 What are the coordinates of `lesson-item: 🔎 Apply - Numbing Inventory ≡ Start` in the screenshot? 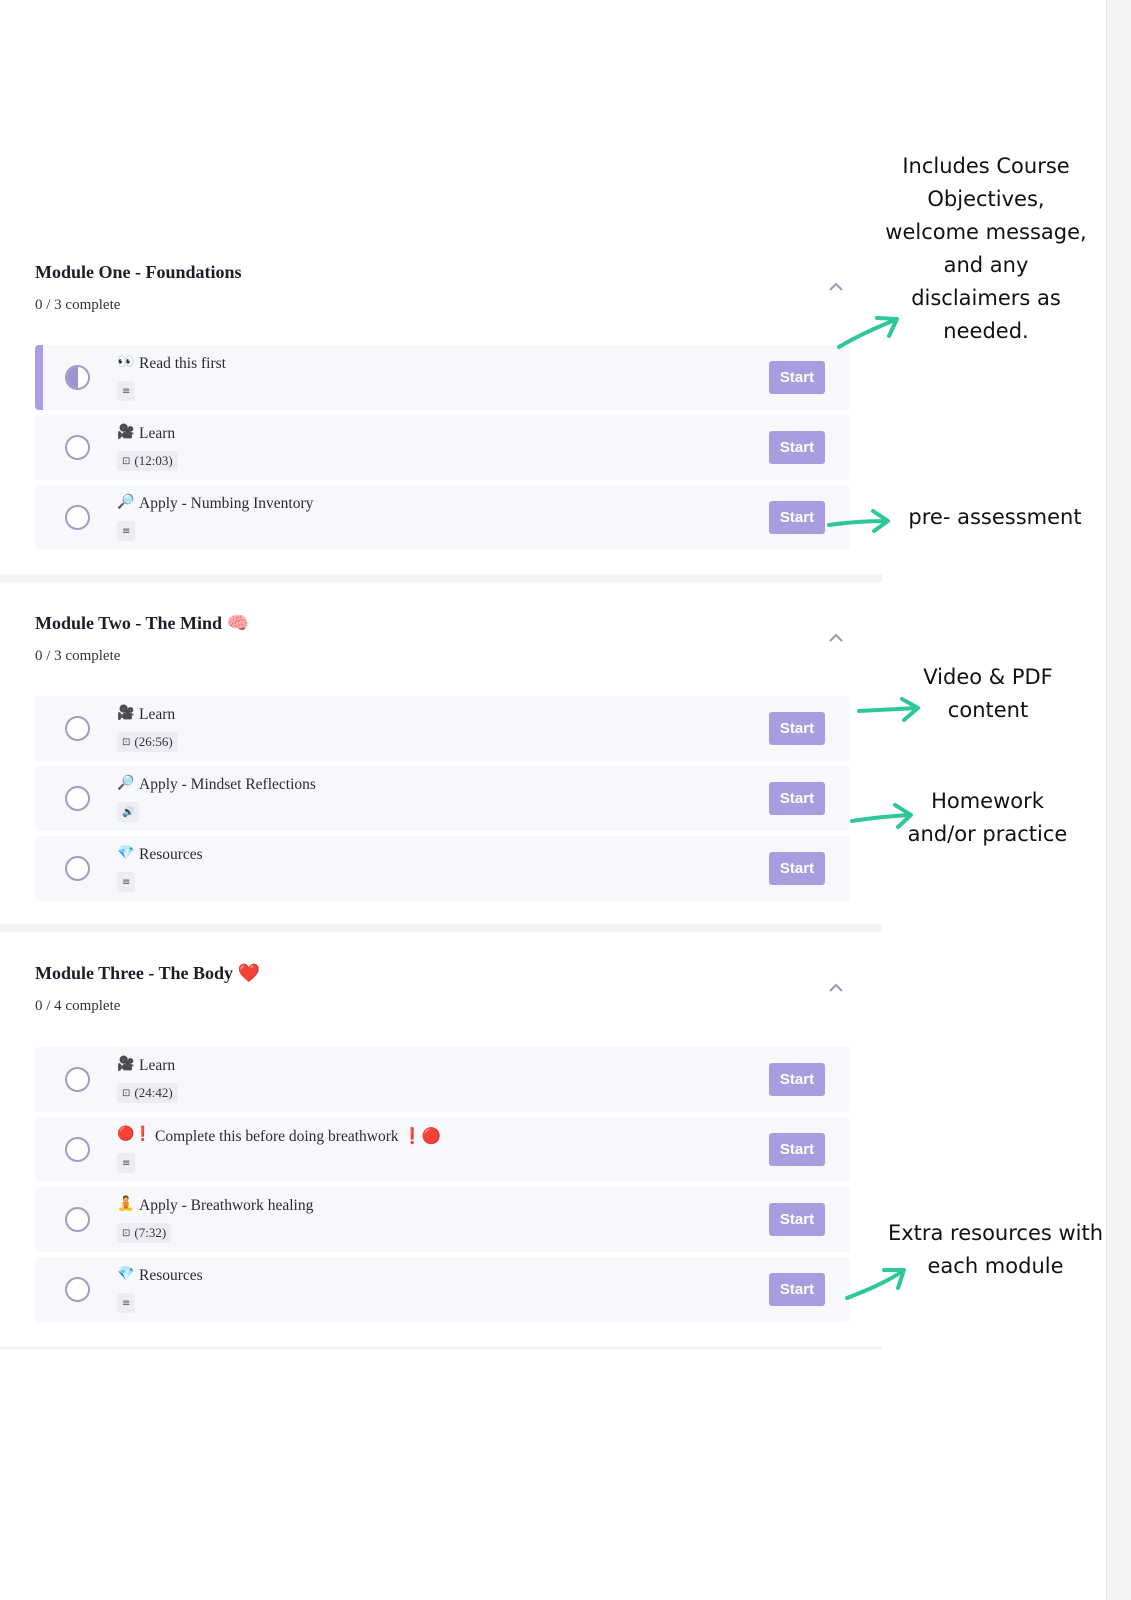 It's located at (442, 517).